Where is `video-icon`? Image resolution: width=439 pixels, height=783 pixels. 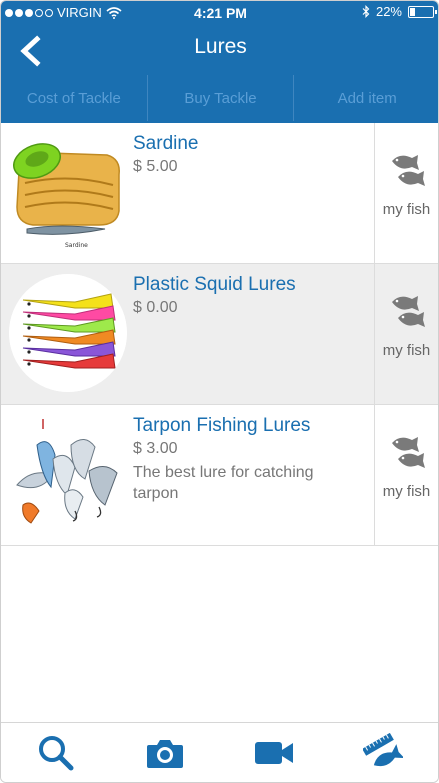 video-icon is located at coordinates (274, 752).